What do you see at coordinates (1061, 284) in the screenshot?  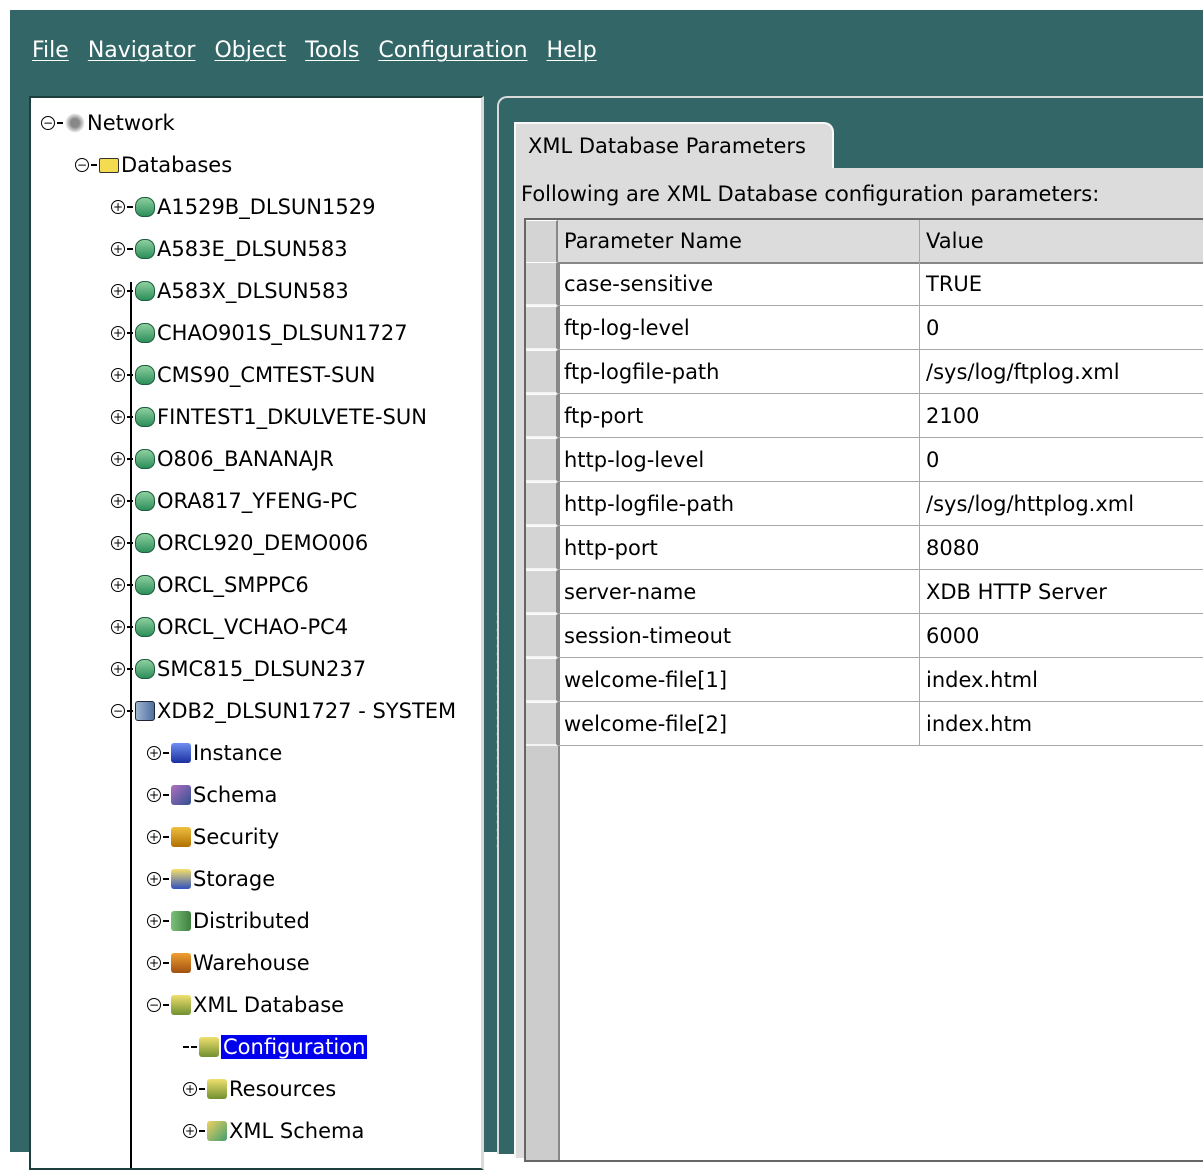 I see `parameter-value-cell: TRUE` at bounding box center [1061, 284].